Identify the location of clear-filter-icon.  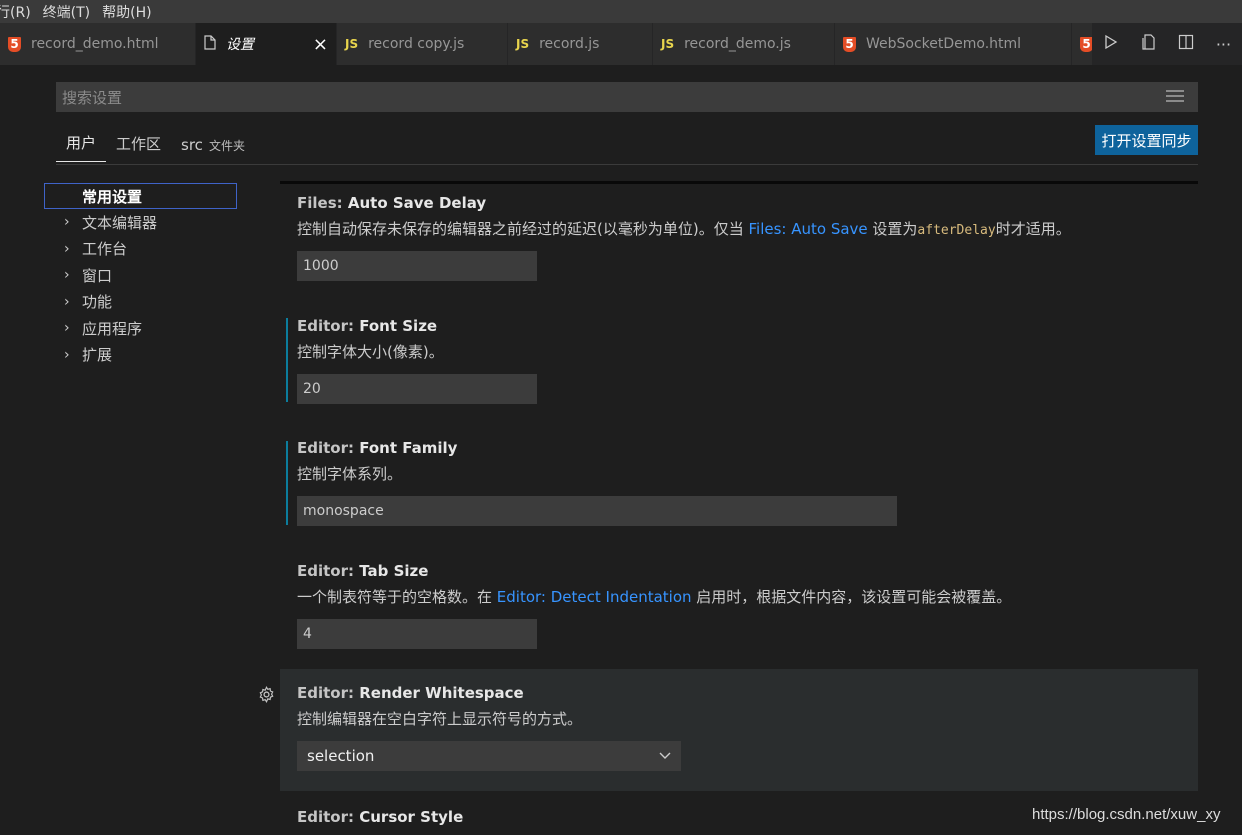
(1175, 96).